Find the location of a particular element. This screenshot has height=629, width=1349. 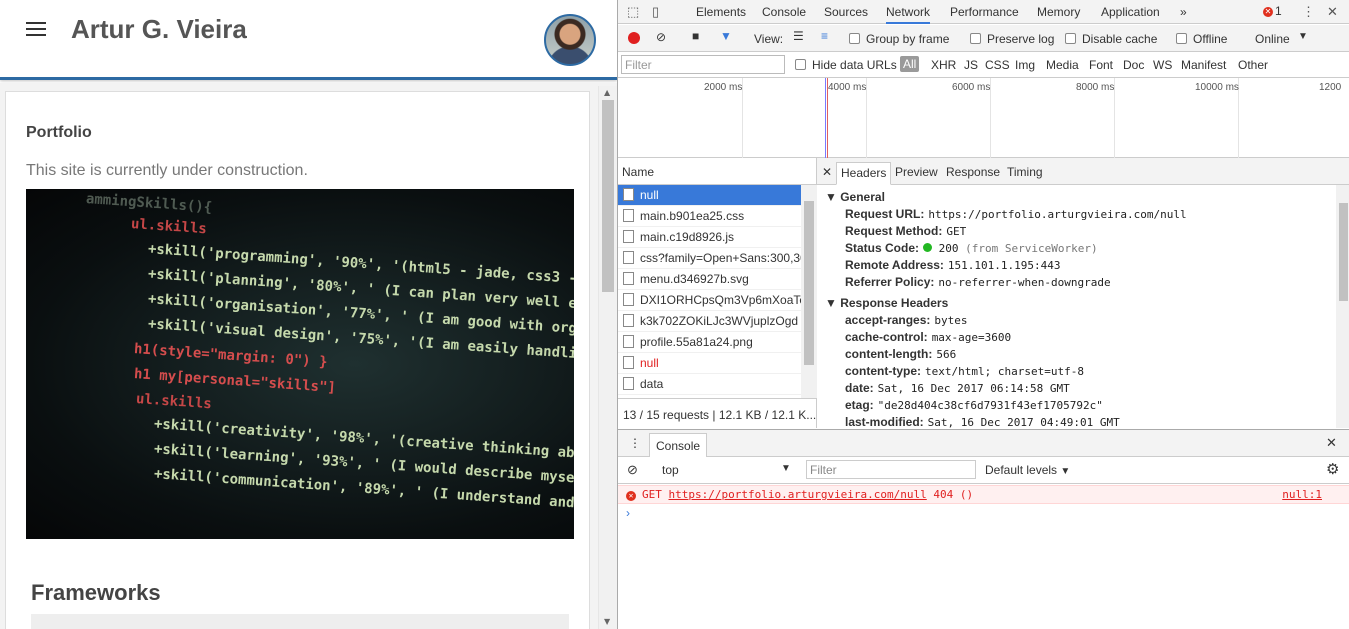

clear-icon: ⊘ is located at coordinates (661, 37).